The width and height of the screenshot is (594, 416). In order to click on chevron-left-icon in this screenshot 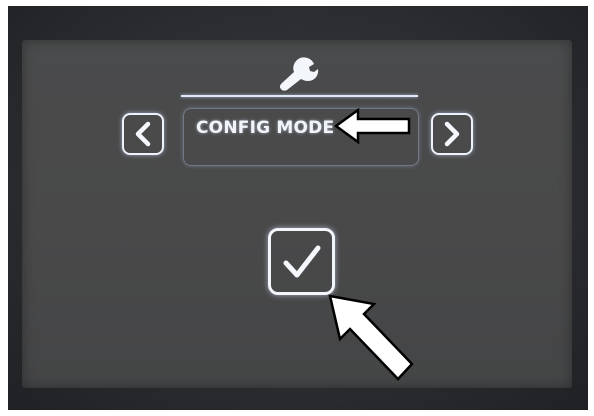, I will do `click(143, 134)`.